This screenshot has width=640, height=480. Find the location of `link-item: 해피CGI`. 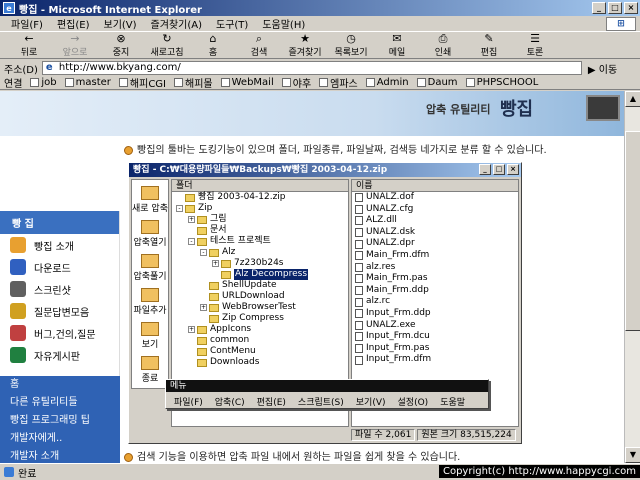

link-item: 해피CGI is located at coordinates (142, 82).